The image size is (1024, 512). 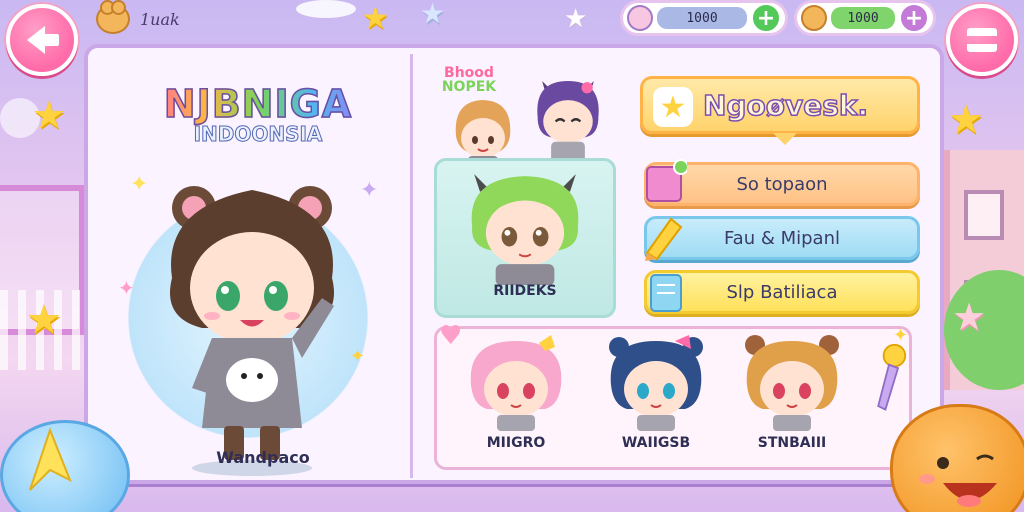 I want to click on roster-character-1-portrait, so click(x=516, y=381).